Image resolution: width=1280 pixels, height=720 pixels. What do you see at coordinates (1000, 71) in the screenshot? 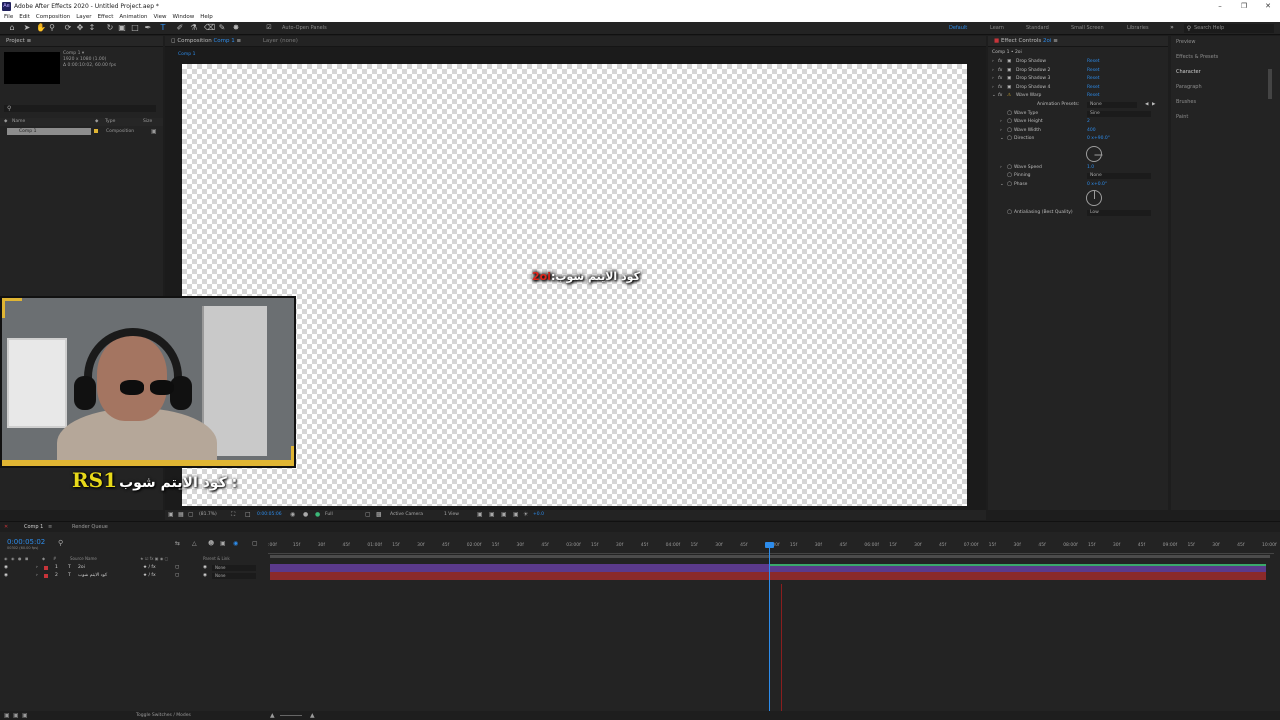
I see `fx-icon: fx` at bounding box center [1000, 71].